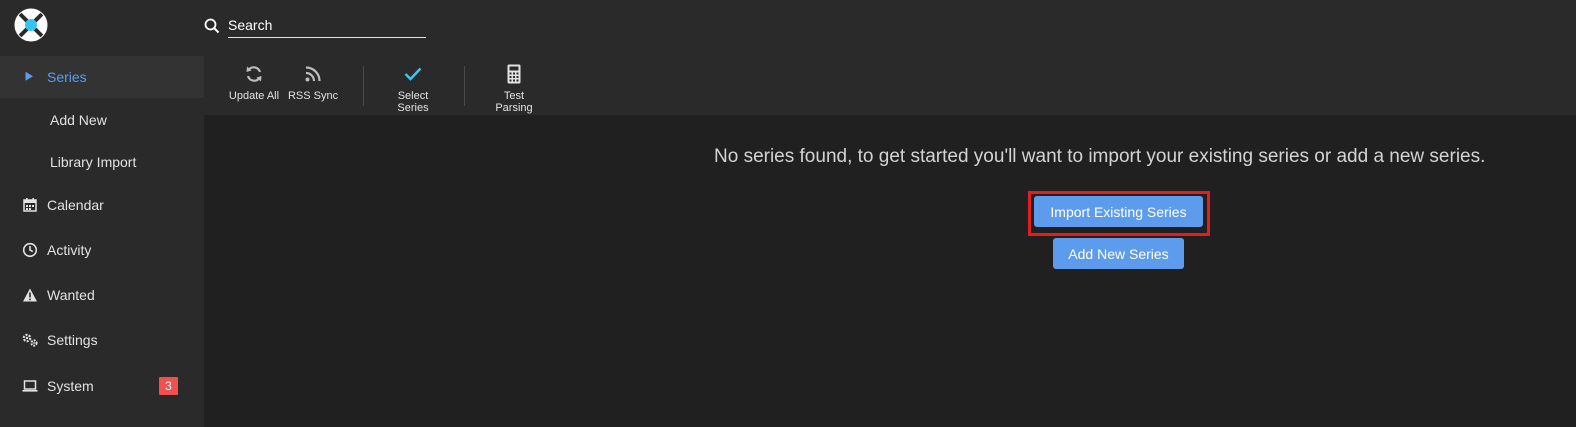 This screenshot has width=1576, height=427. I want to click on rss-icon, so click(313, 74).